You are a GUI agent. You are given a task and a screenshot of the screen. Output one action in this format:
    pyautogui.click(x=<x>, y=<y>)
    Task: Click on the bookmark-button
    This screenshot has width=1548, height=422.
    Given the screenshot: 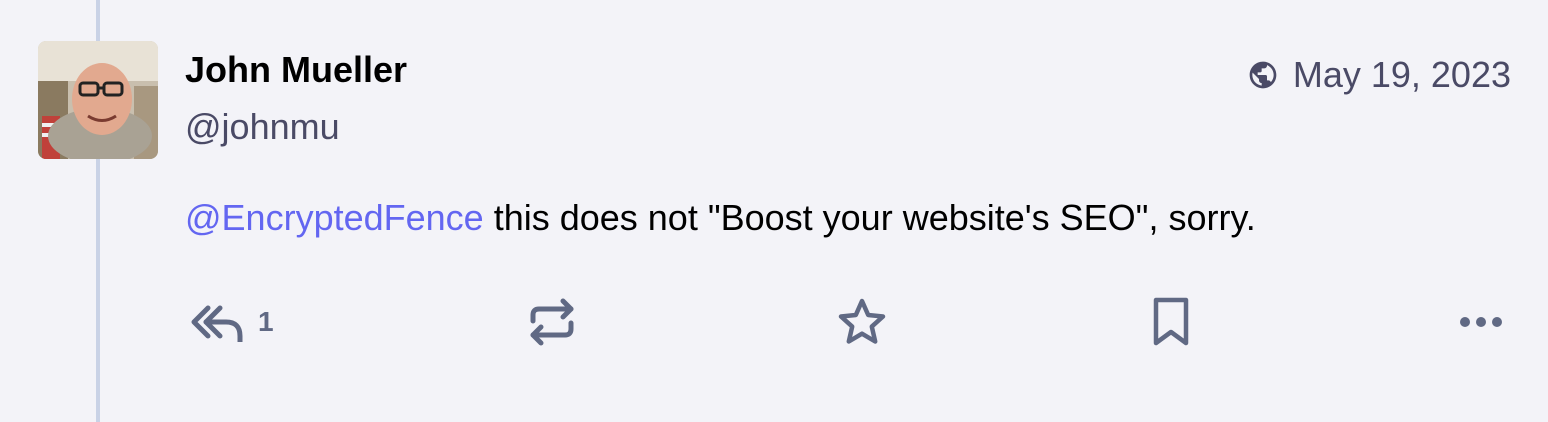 What is the action you would take?
    pyautogui.click(x=1171, y=322)
    